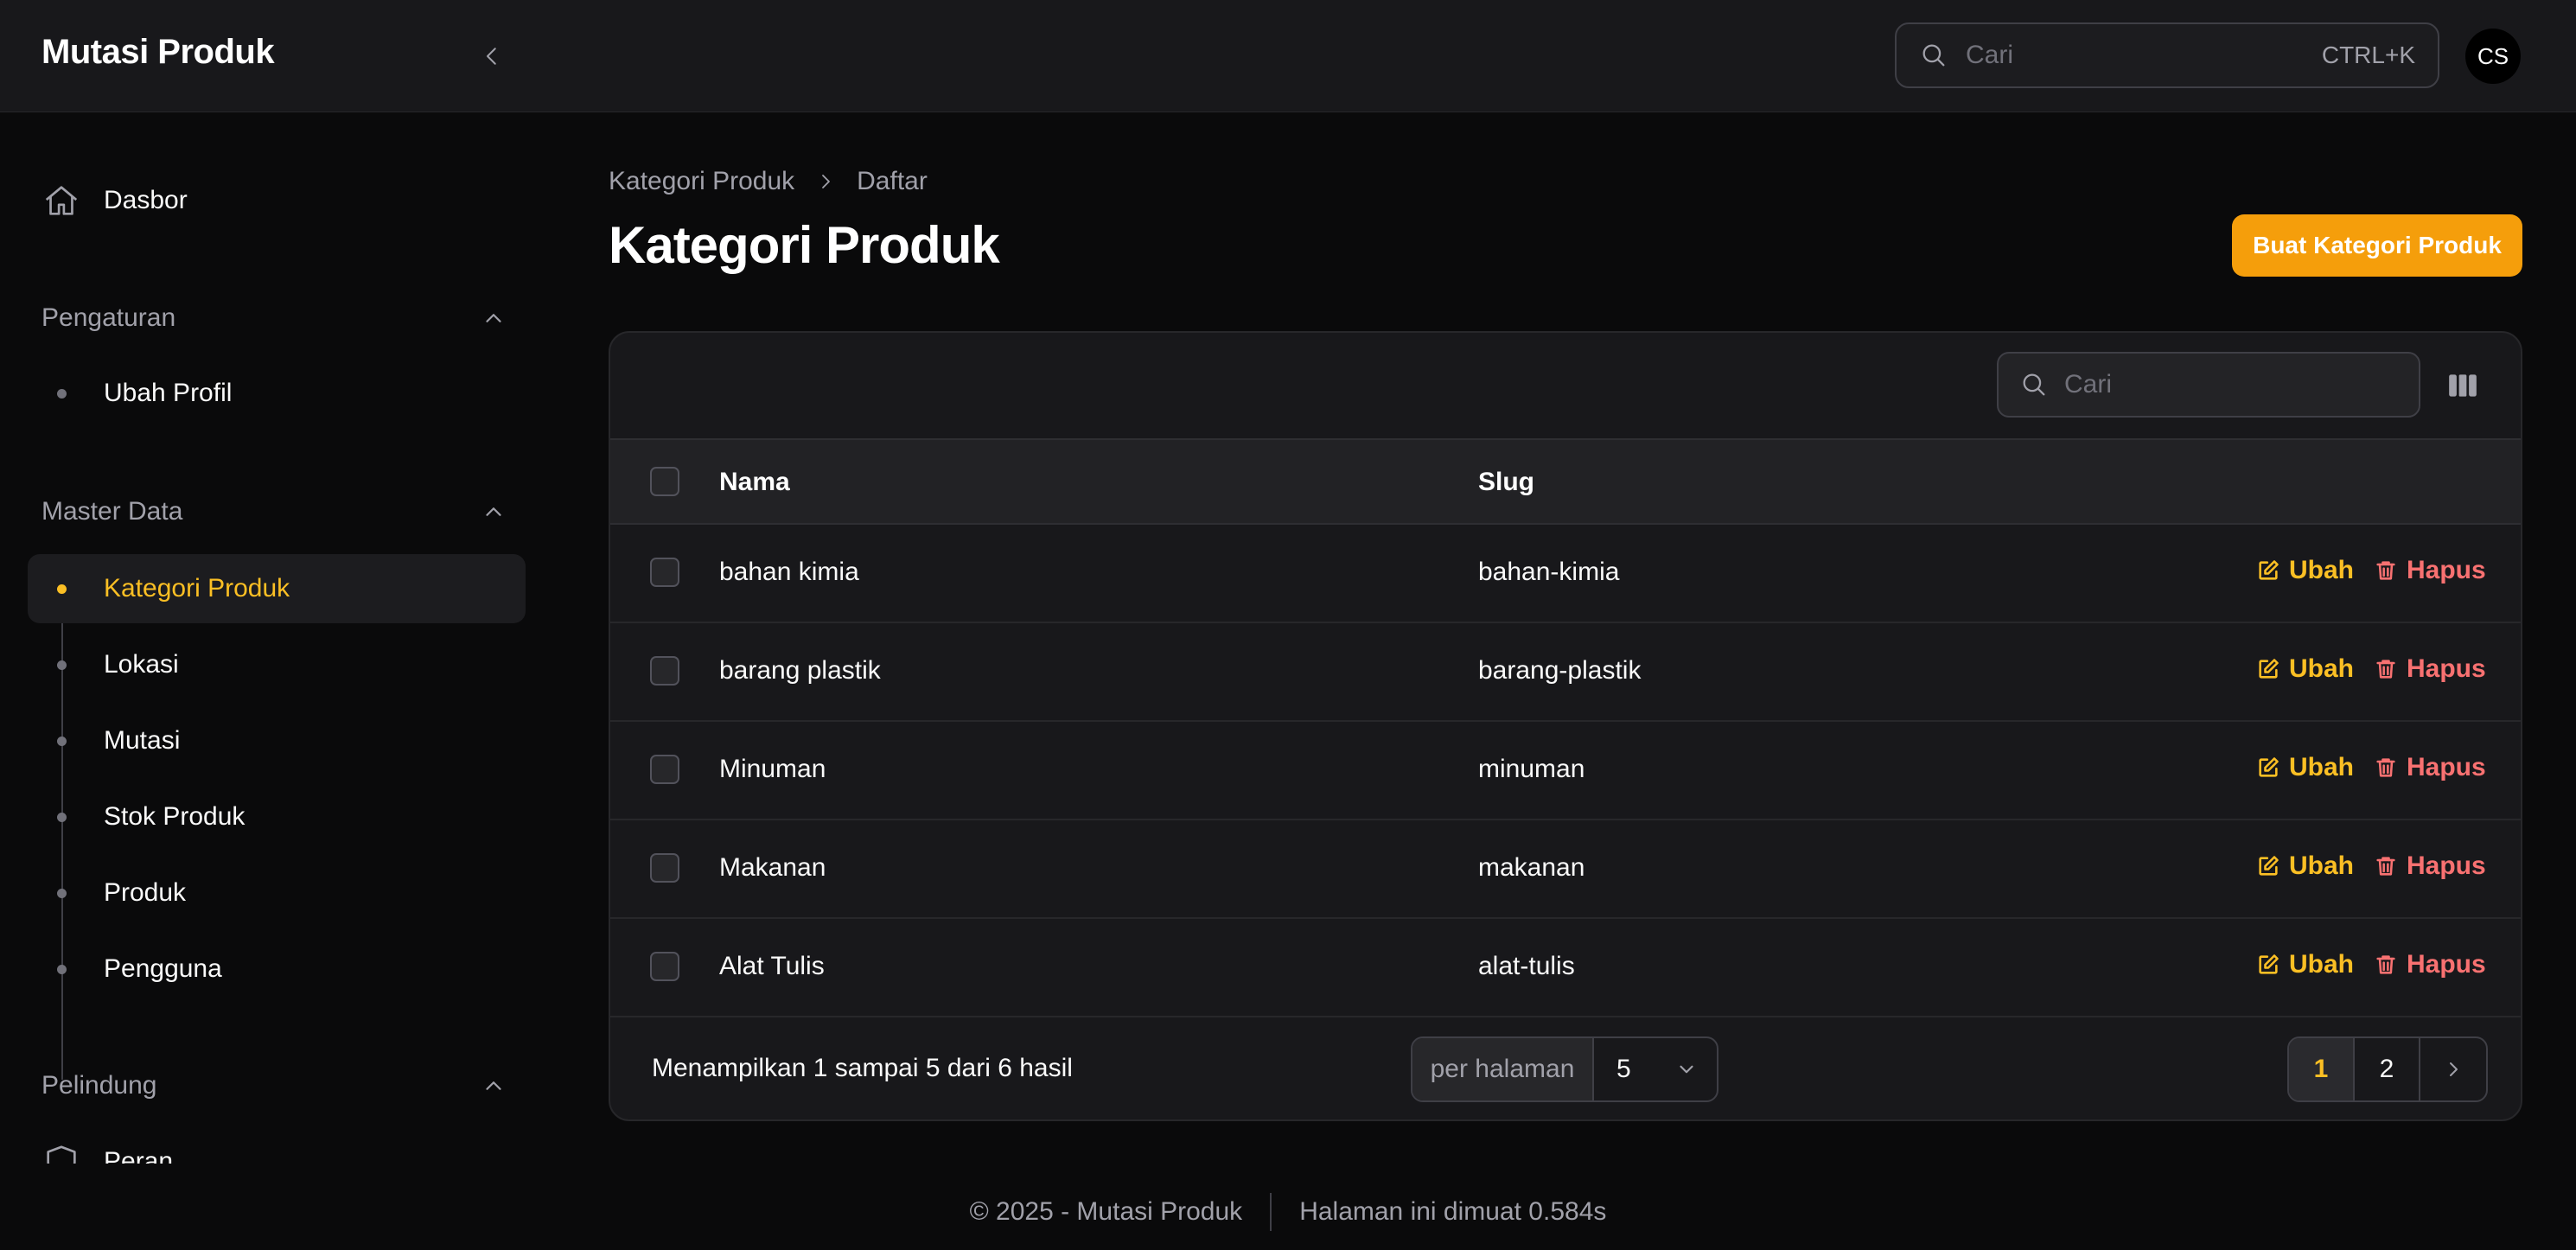  I want to click on breadcrumb-item-kategori-produk: Kategori Produk, so click(701, 182).